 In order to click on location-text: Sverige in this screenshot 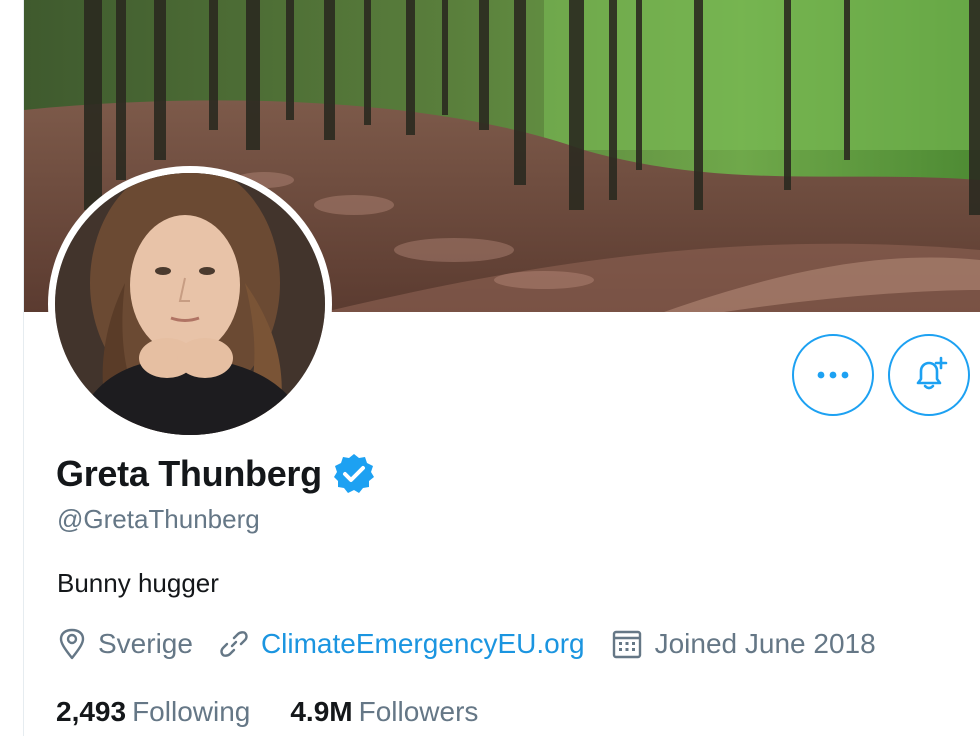, I will do `click(145, 643)`.